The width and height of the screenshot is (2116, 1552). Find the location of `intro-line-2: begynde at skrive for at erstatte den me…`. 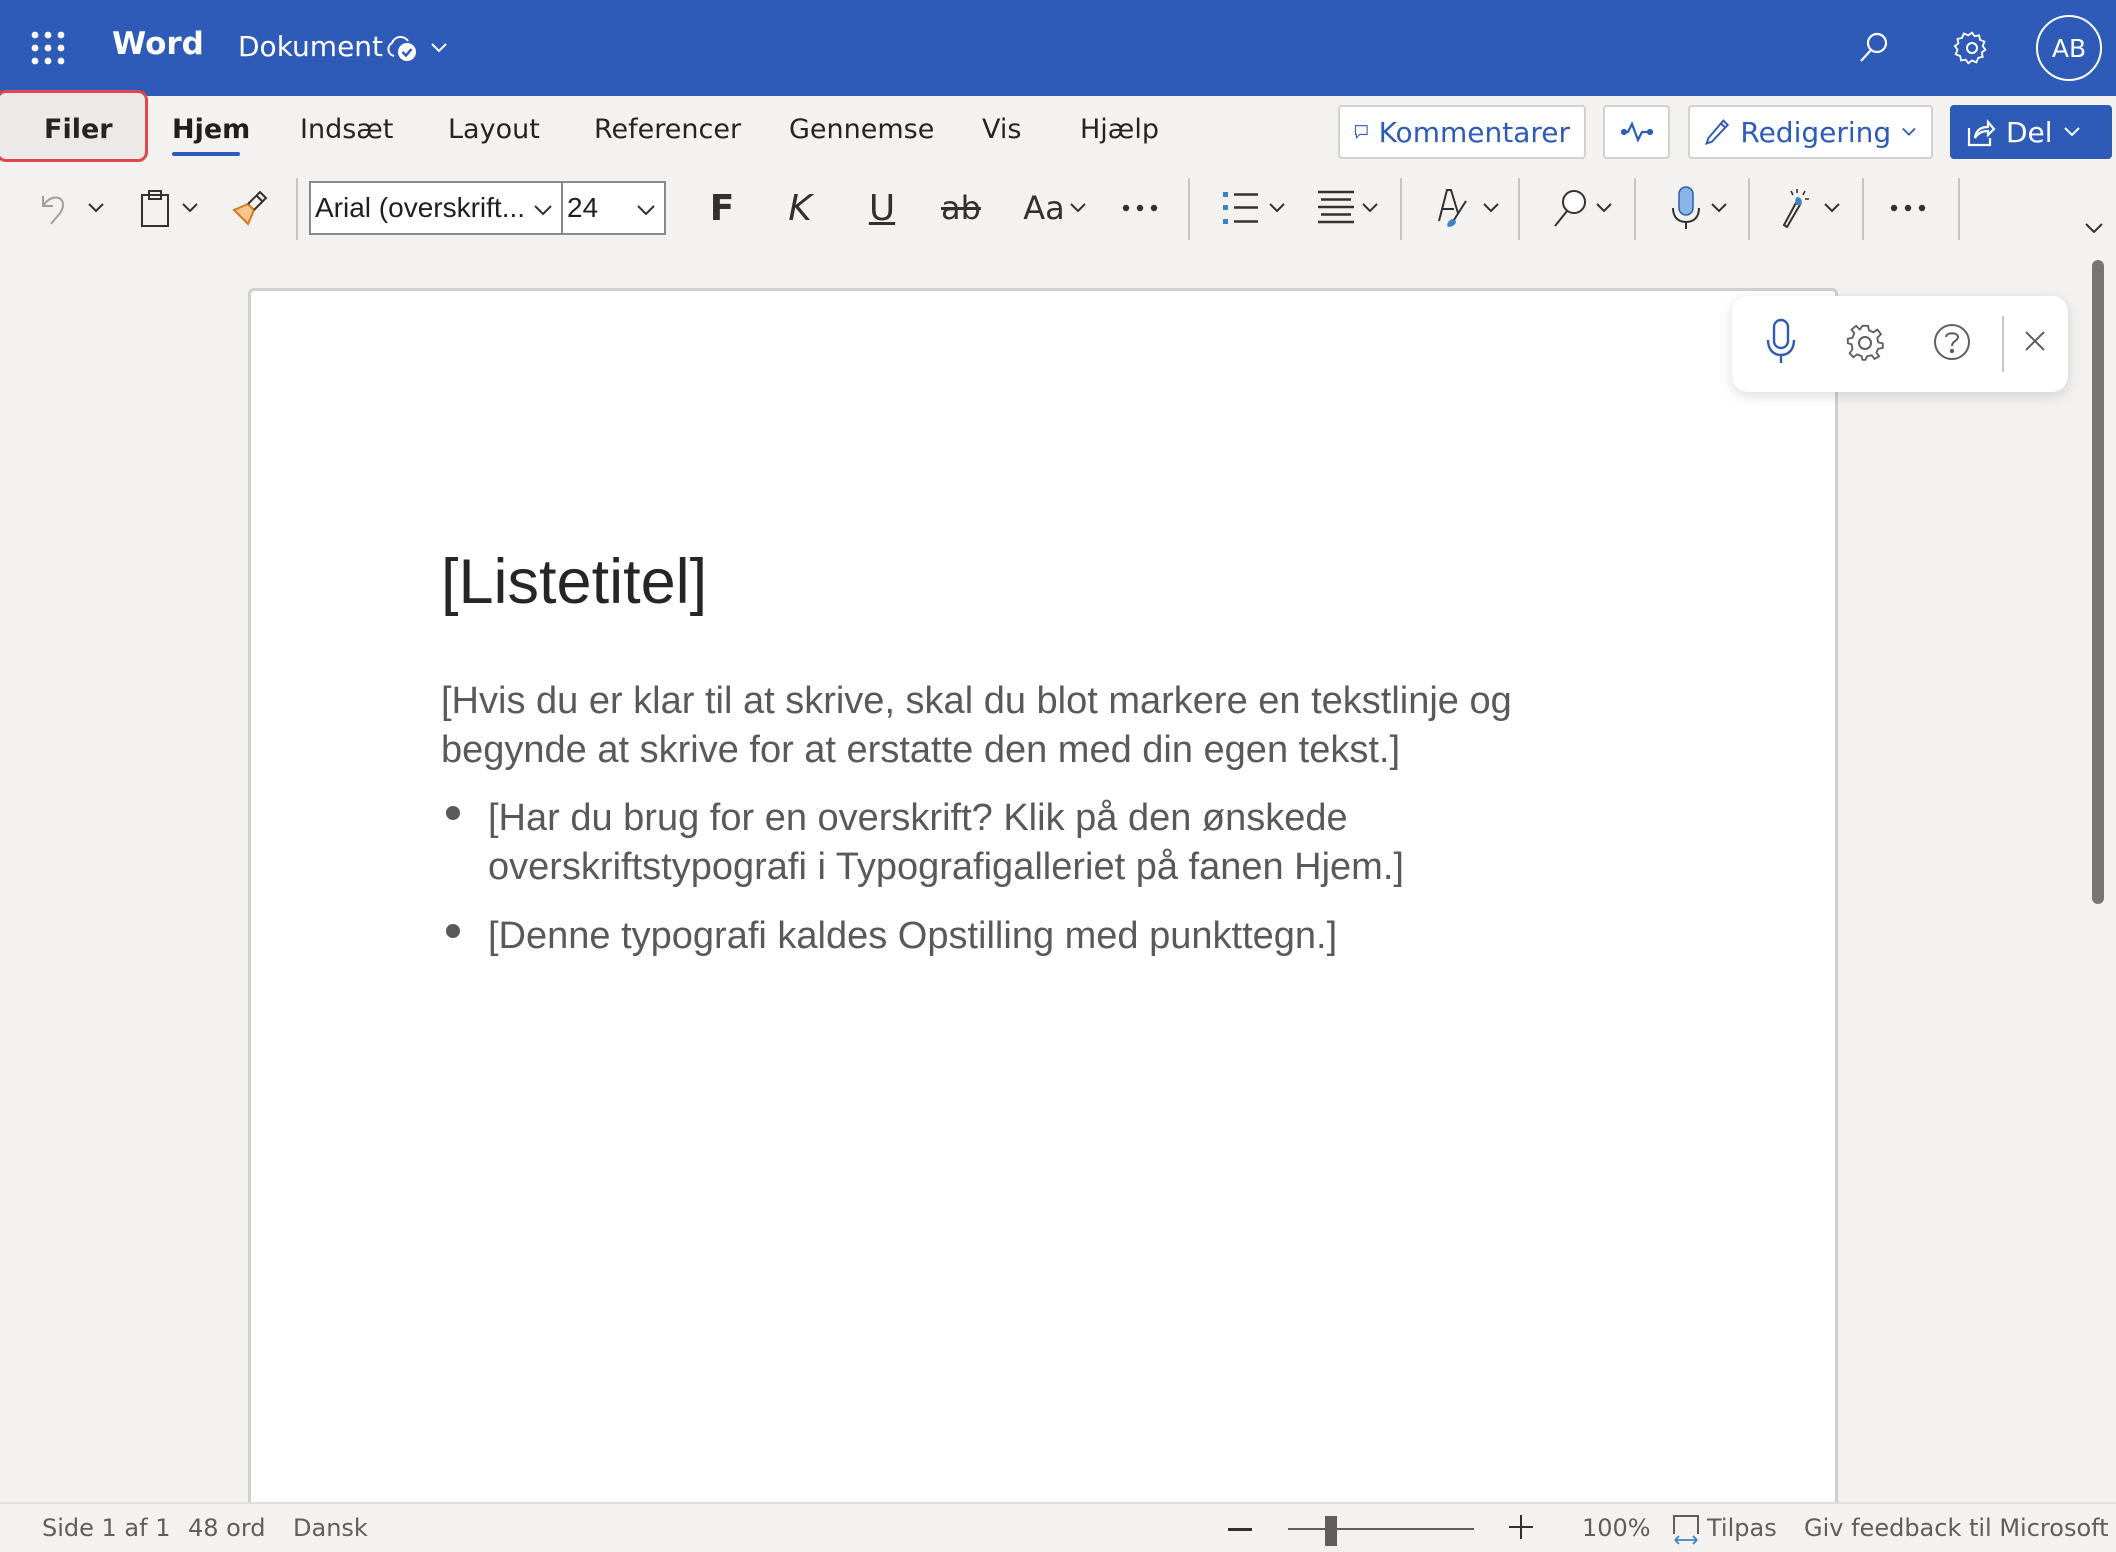

intro-line-2: begynde at skrive for at erstatte den me… is located at coordinates (920, 750).